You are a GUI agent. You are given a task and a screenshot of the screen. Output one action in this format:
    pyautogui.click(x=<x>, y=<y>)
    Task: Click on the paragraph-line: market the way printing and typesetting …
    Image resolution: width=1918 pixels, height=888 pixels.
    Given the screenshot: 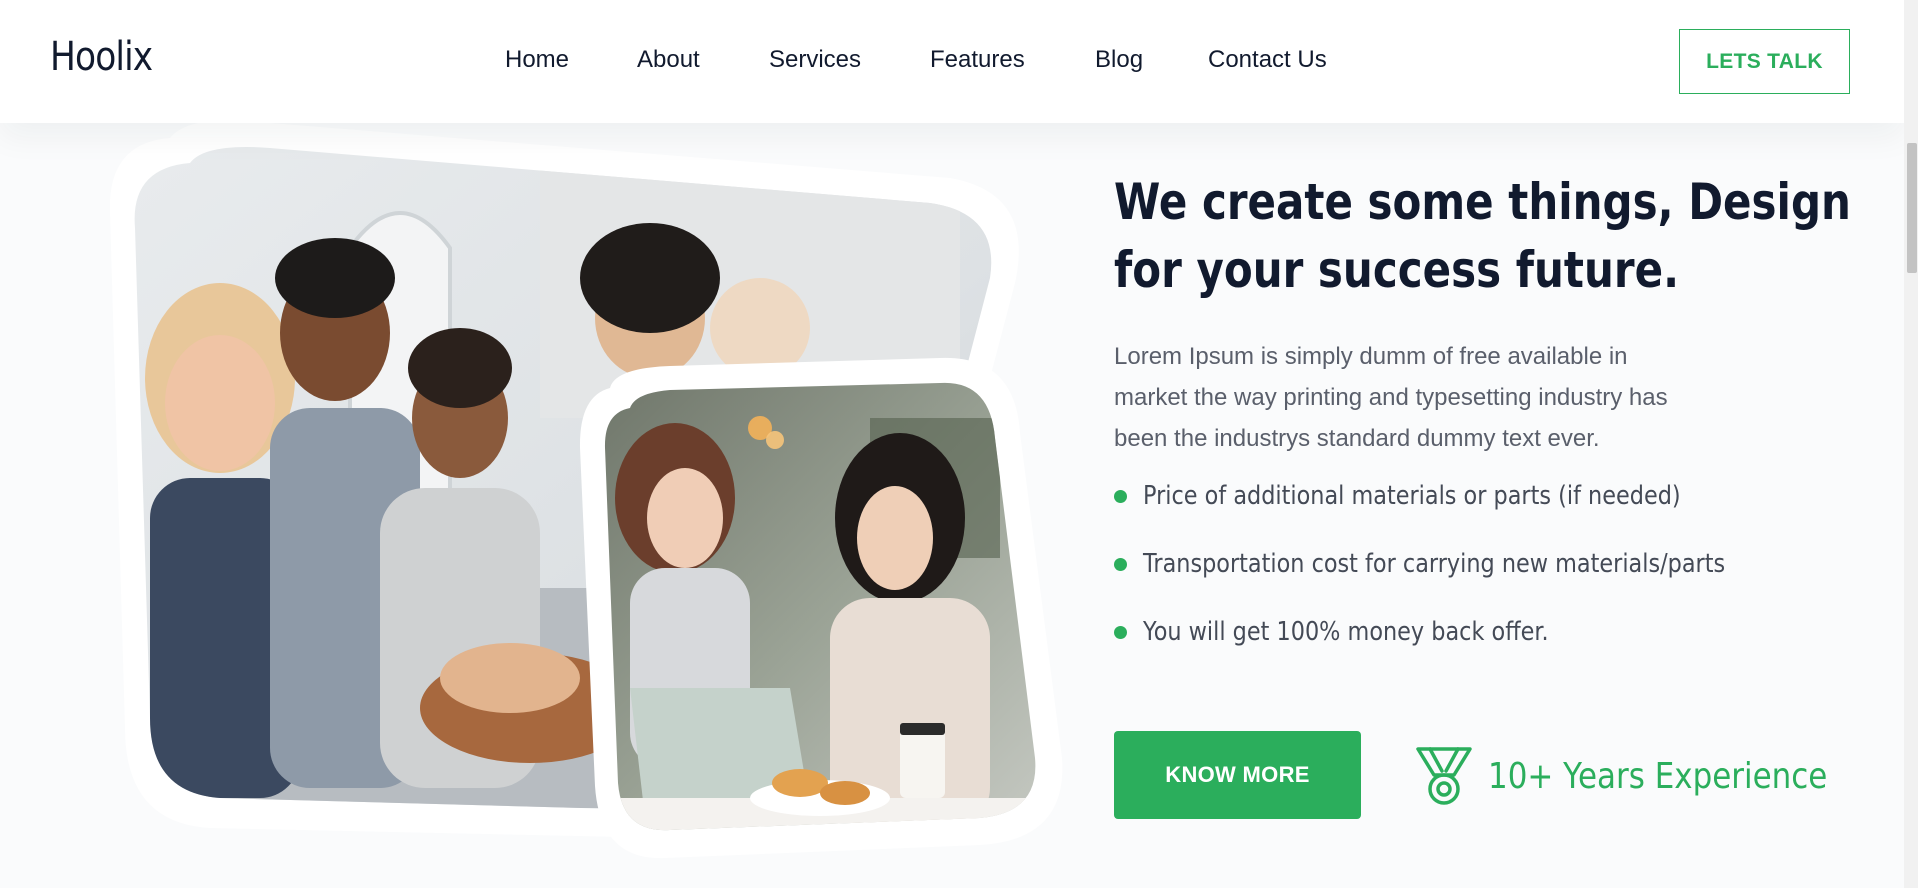 What is the action you would take?
    pyautogui.click(x=1391, y=397)
    